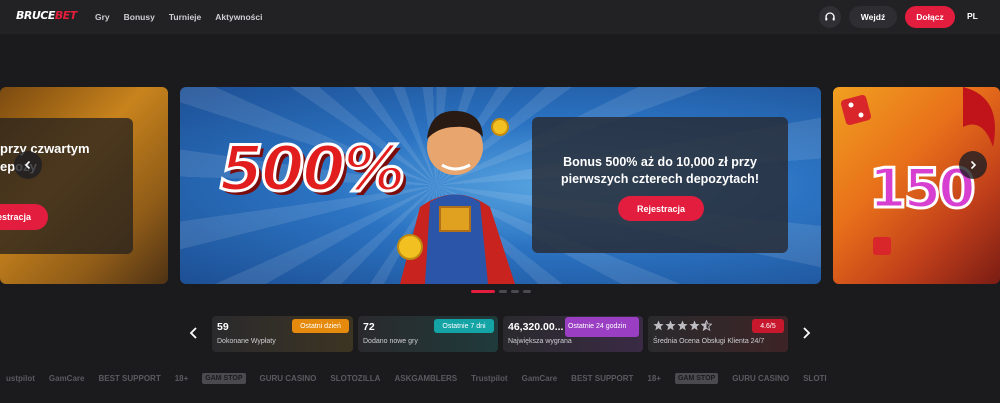 The image size is (1000, 403). Describe the element at coordinates (102, 17) in the screenshot. I see `nav-item-games: Gry` at that location.